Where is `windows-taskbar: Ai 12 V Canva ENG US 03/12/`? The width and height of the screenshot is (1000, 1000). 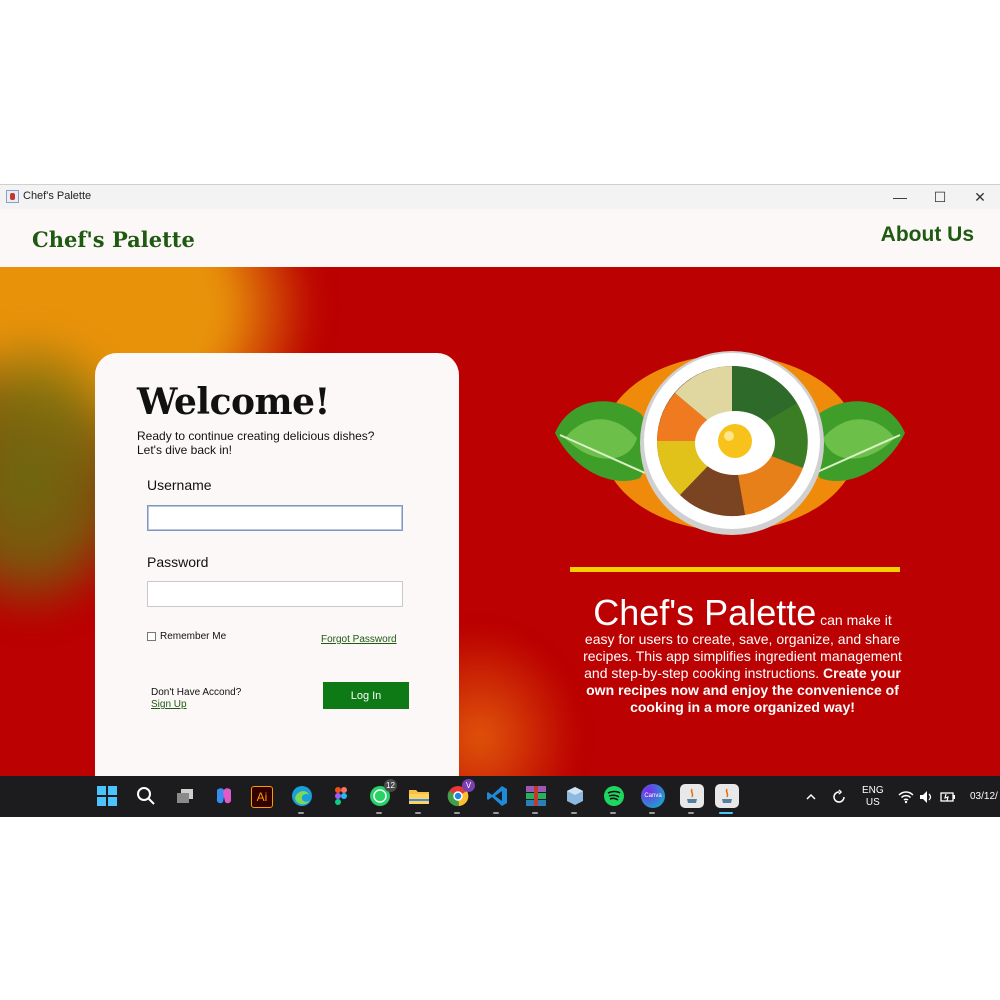 windows-taskbar: Ai 12 V Canva ENG US 03/12/ is located at coordinates (500, 796).